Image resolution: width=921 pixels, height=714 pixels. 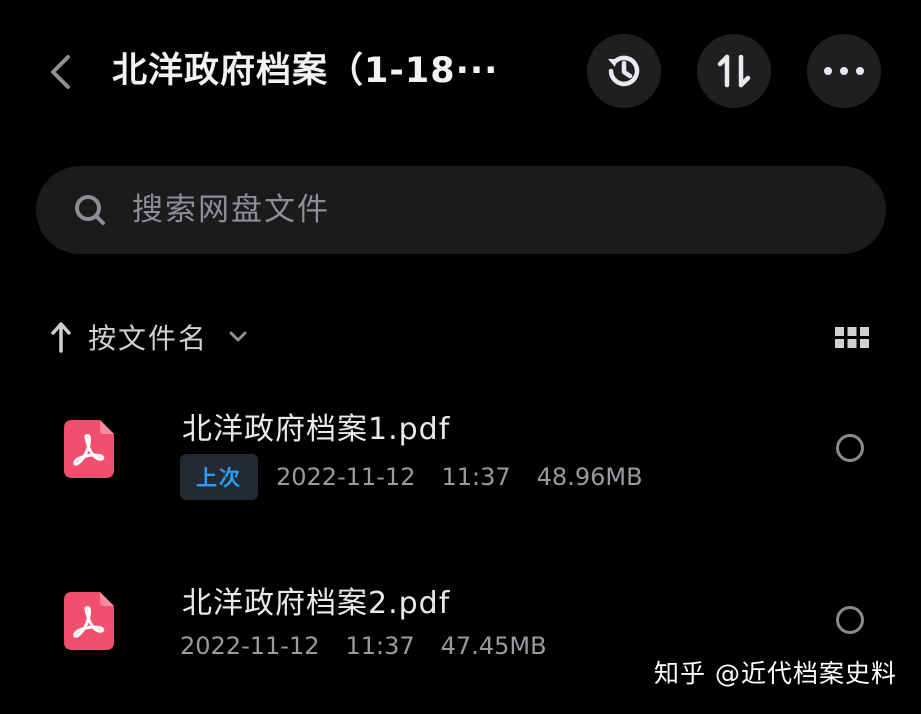 What do you see at coordinates (238, 336) in the screenshot?
I see `chevron-down-icon` at bounding box center [238, 336].